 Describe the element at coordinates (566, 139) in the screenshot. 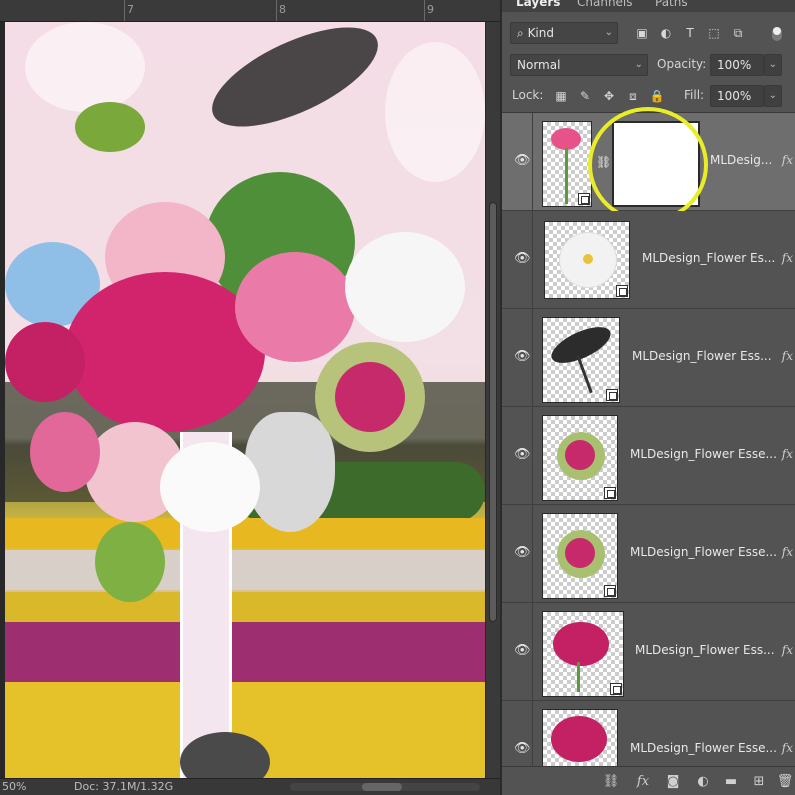

I see `thumb-flower` at that location.